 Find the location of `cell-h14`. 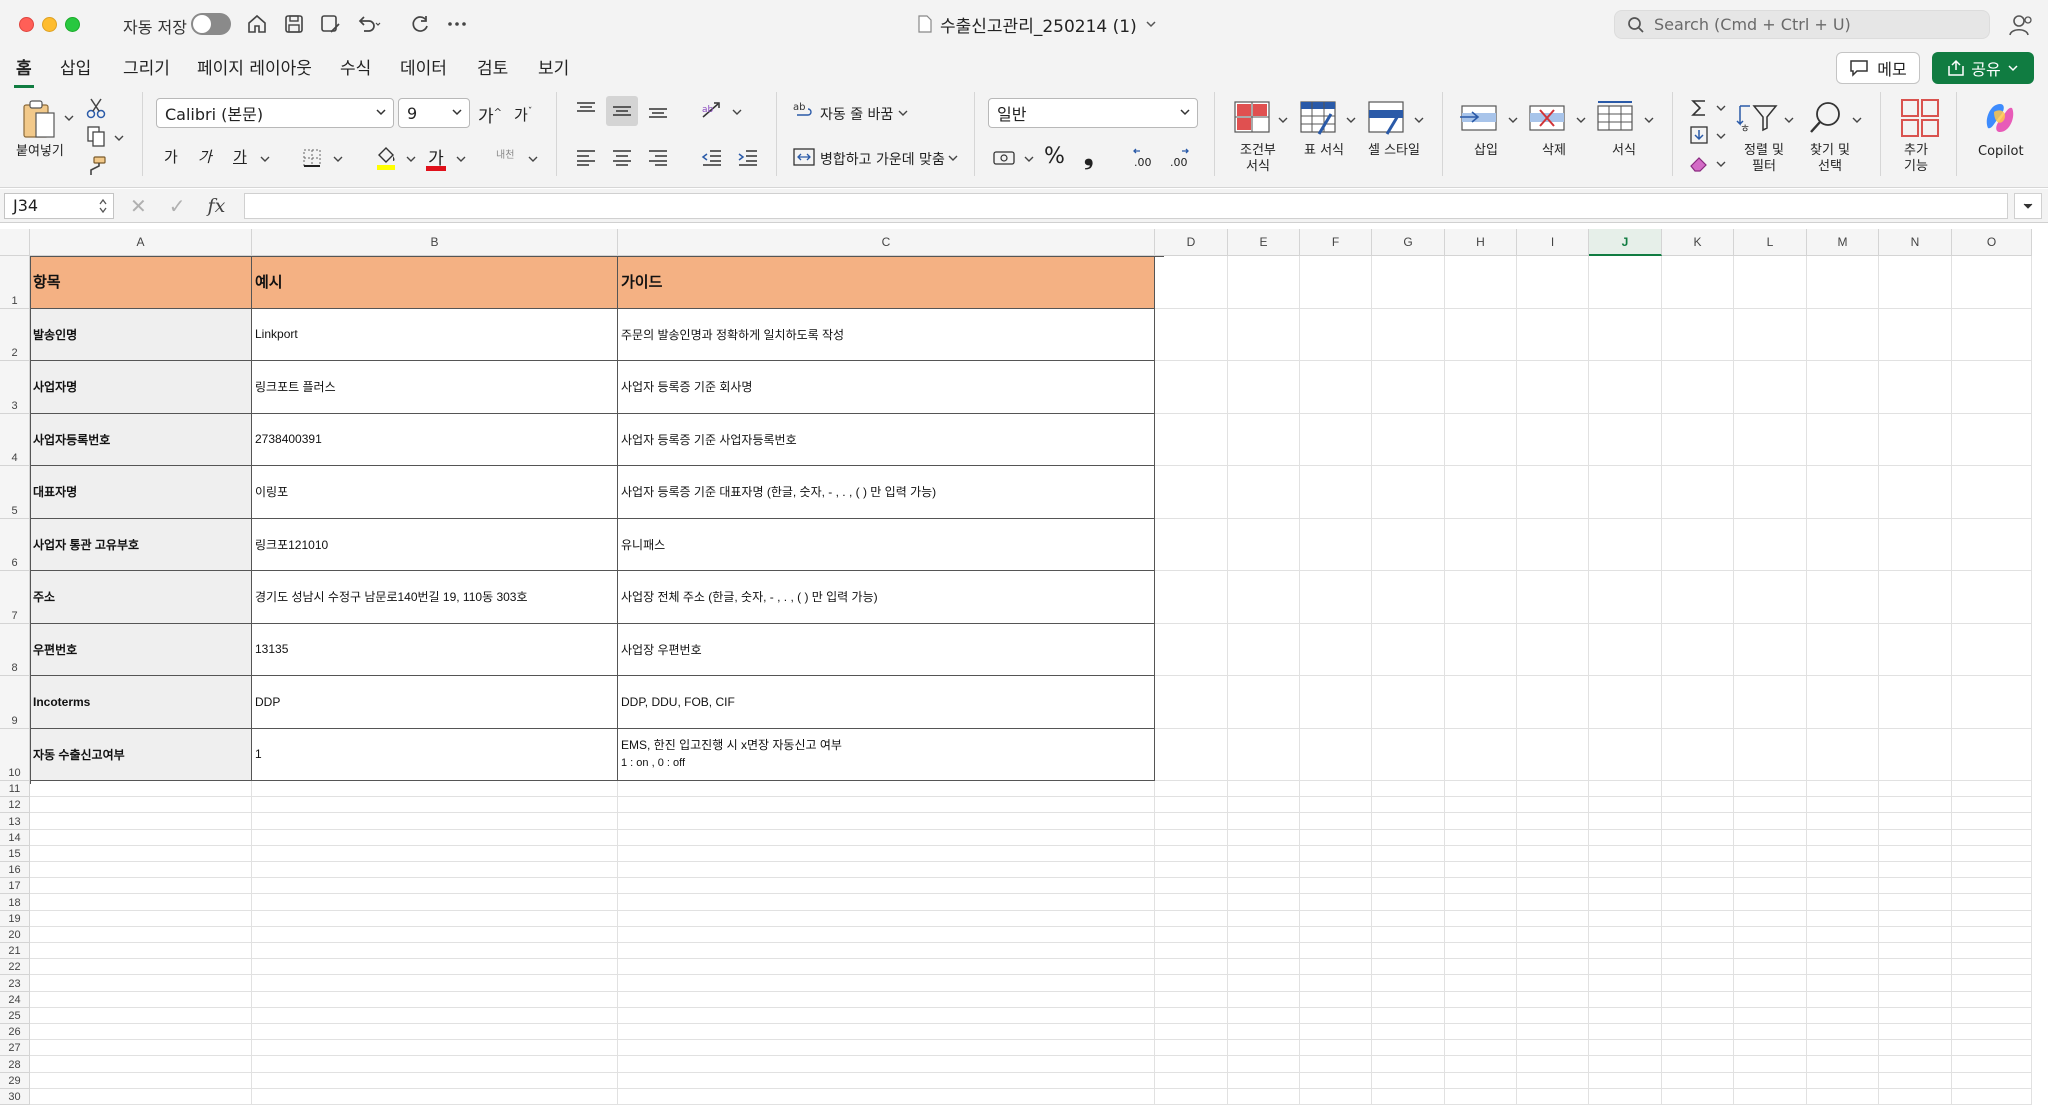

cell-h14 is located at coordinates (1481, 837).